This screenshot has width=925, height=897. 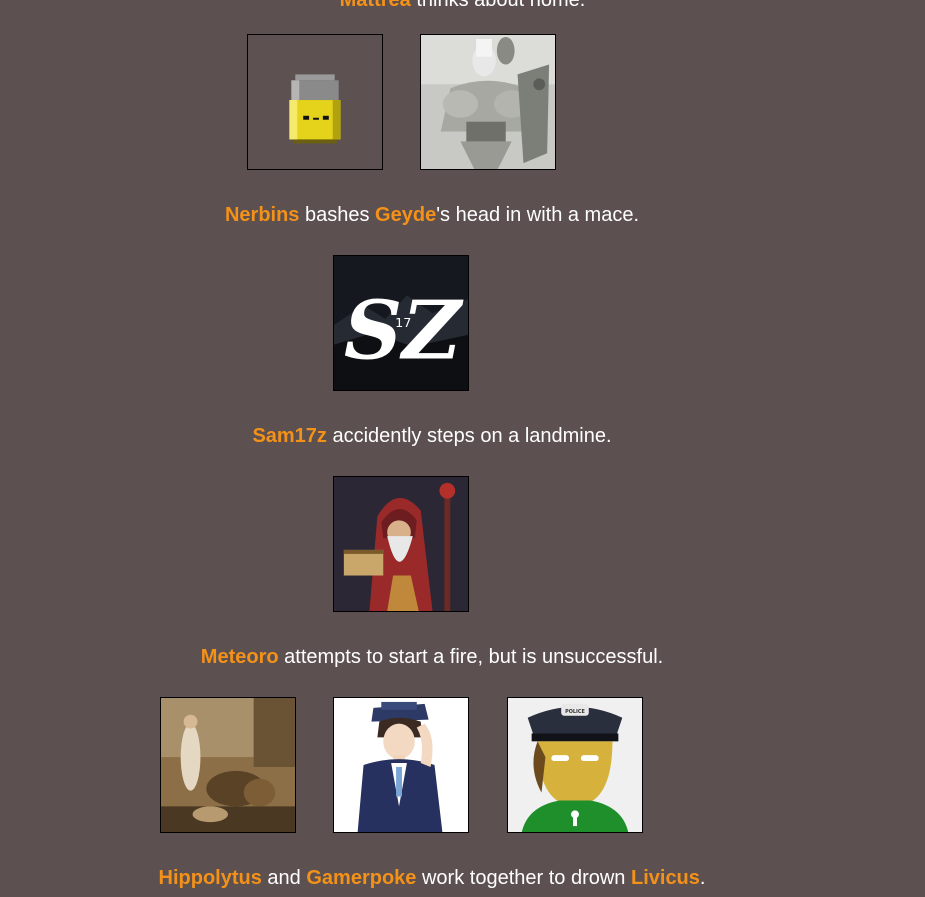 I want to click on classical-painting-image, so click(x=228, y=765).